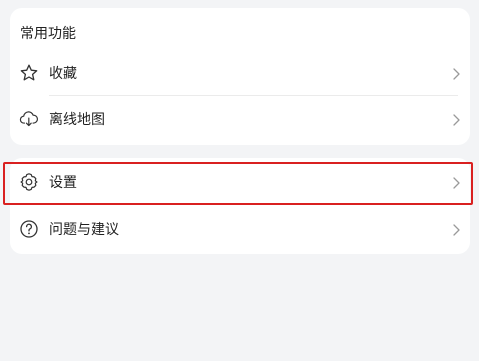  What do you see at coordinates (240, 119) in the screenshot?
I see `menu-item-offline-map: 离线地图` at bounding box center [240, 119].